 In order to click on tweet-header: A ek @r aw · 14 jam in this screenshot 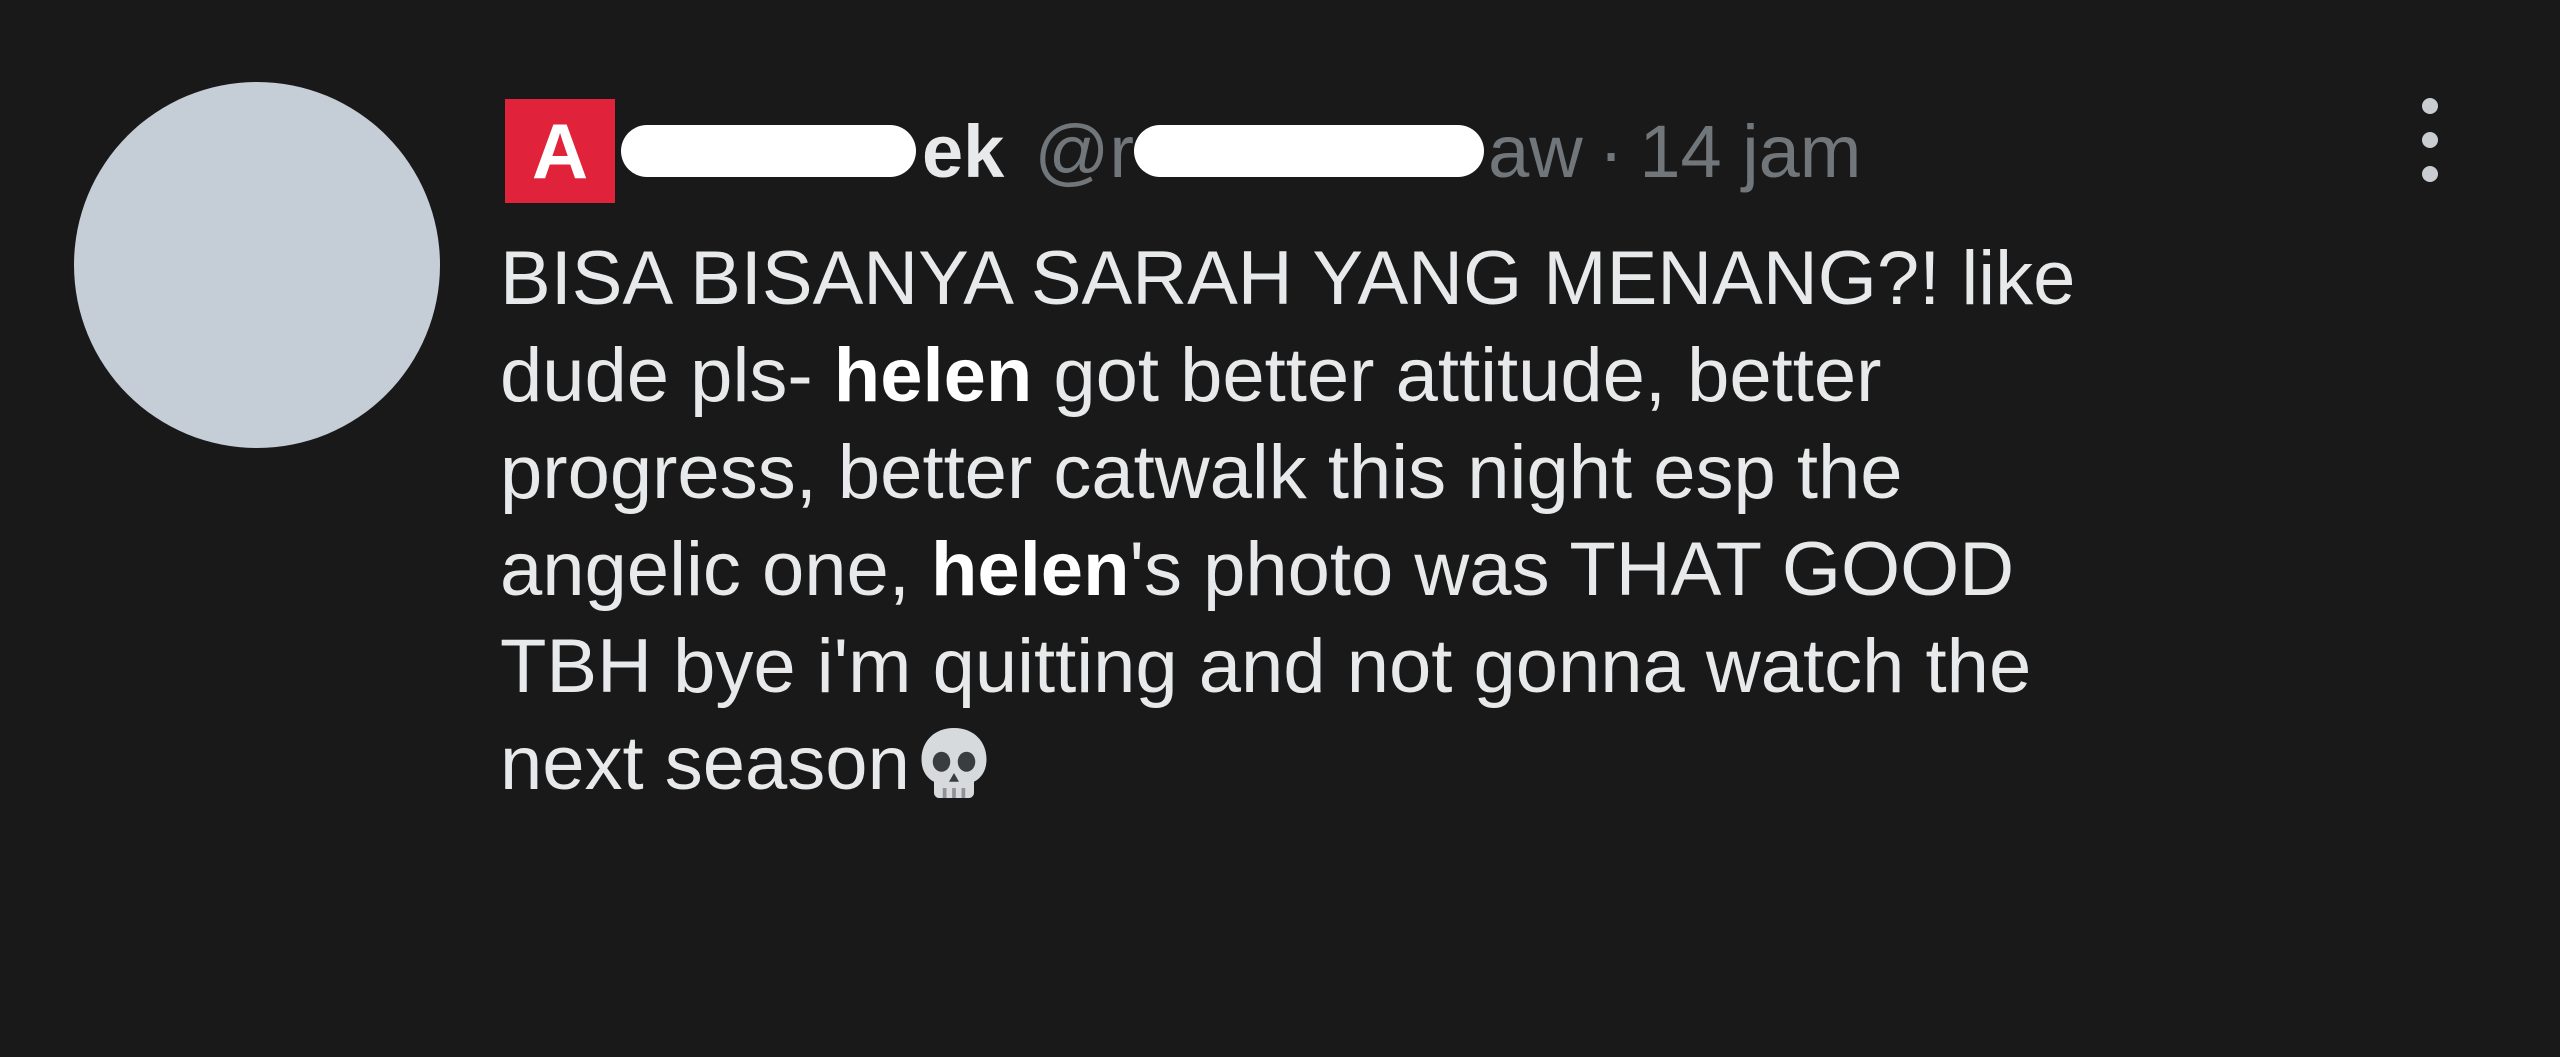, I will do `click(1183, 151)`.